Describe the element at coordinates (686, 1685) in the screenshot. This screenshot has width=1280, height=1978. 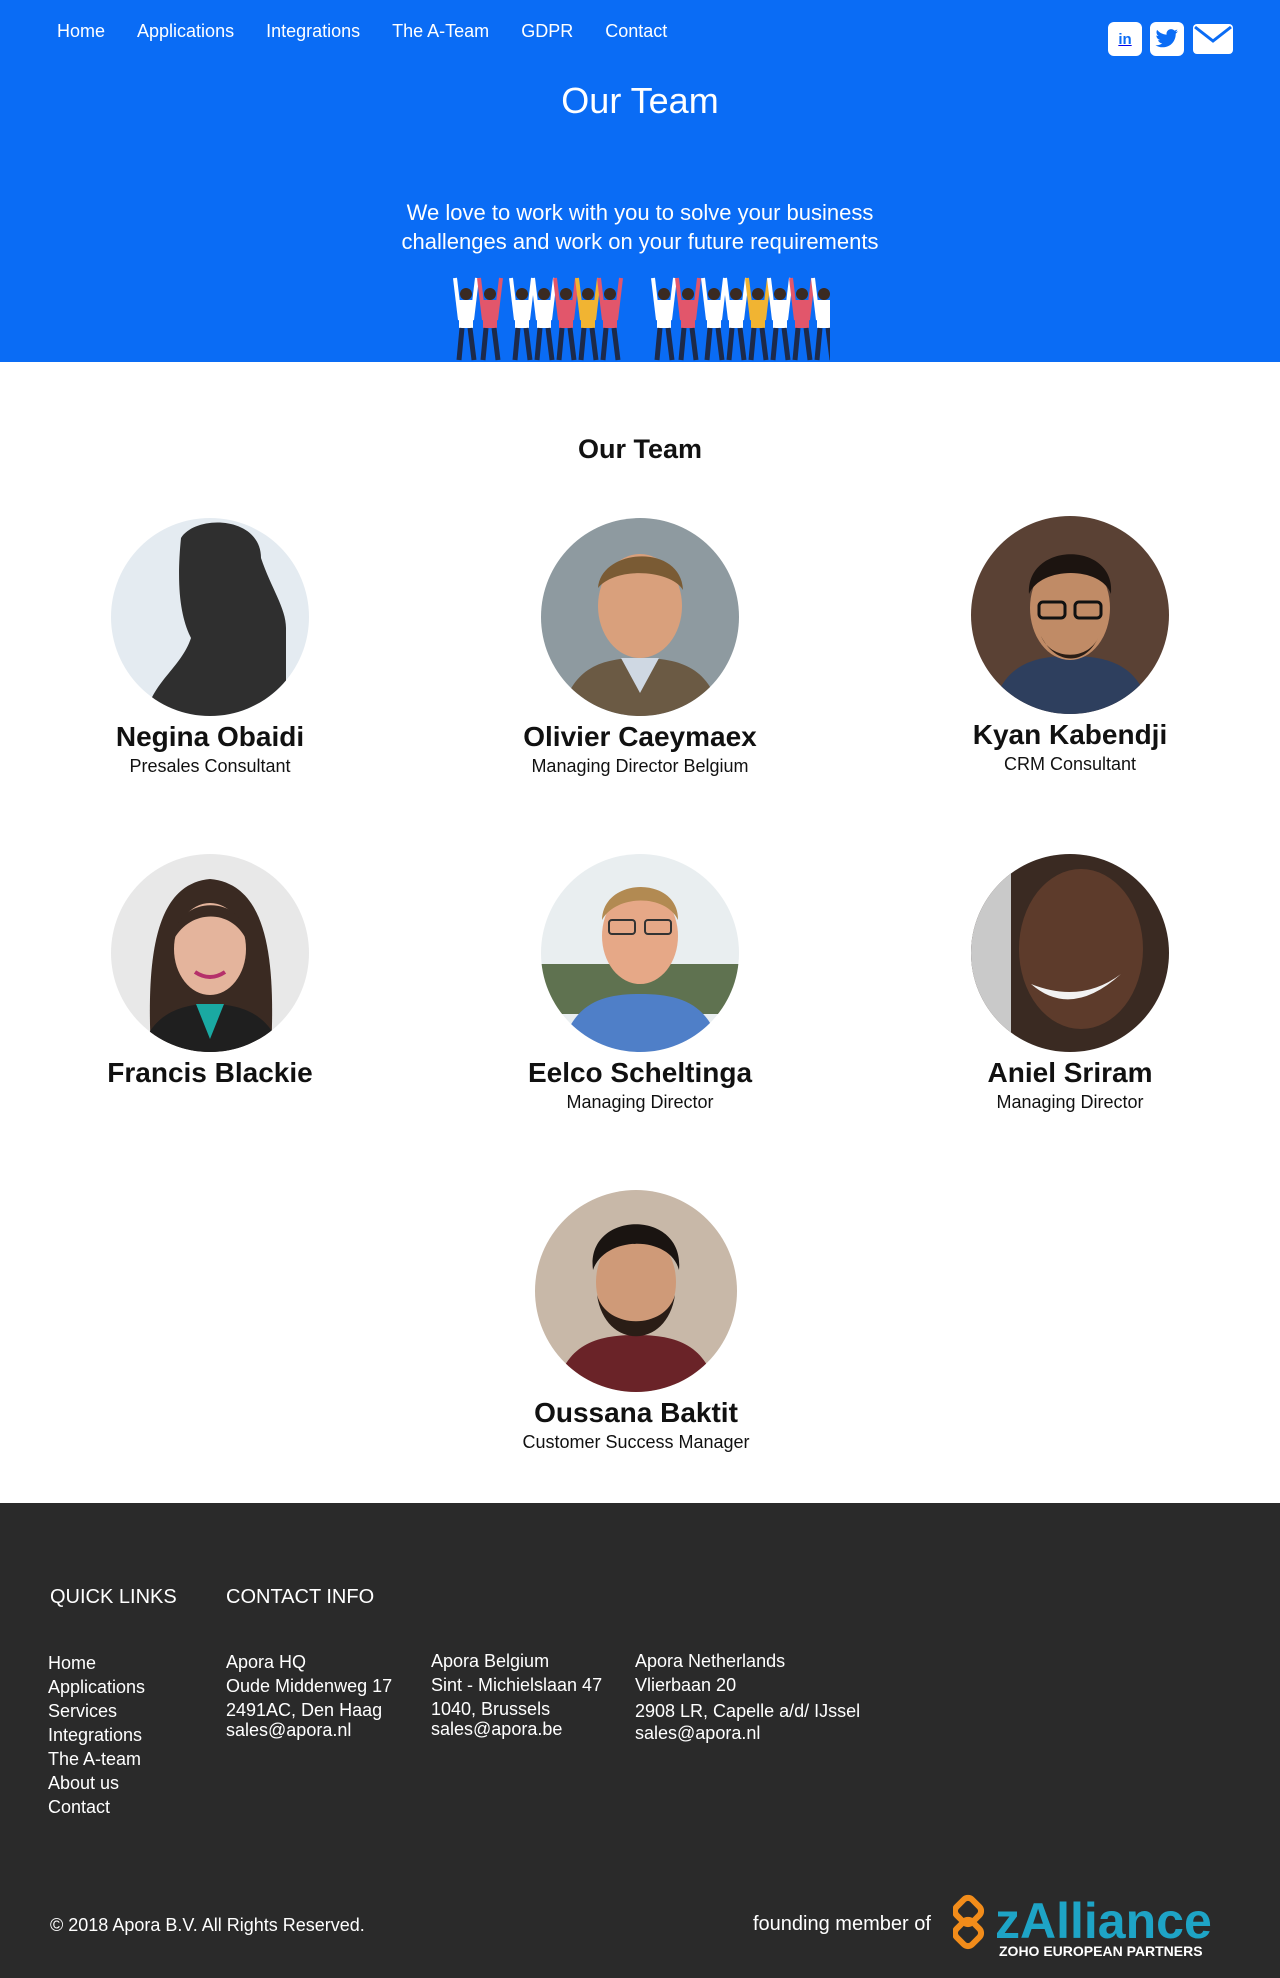
I see `office-street: Vlierbaan 20` at that location.